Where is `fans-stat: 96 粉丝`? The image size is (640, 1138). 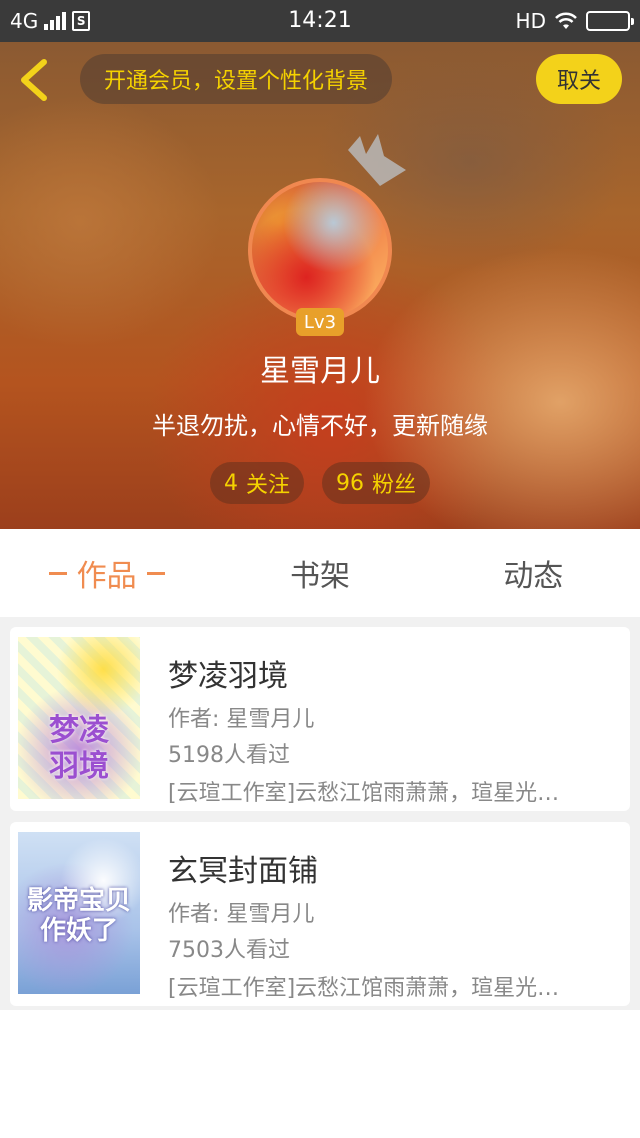 fans-stat: 96 粉丝 is located at coordinates (376, 483).